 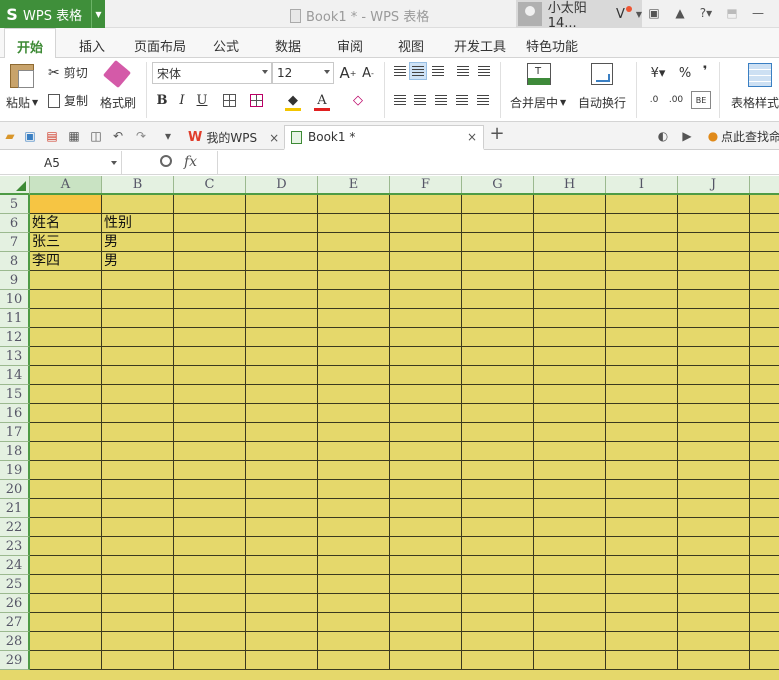 What do you see at coordinates (484, 71) in the screenshot?
I see `increase-indent-icon` at bounding box center [484, 71].